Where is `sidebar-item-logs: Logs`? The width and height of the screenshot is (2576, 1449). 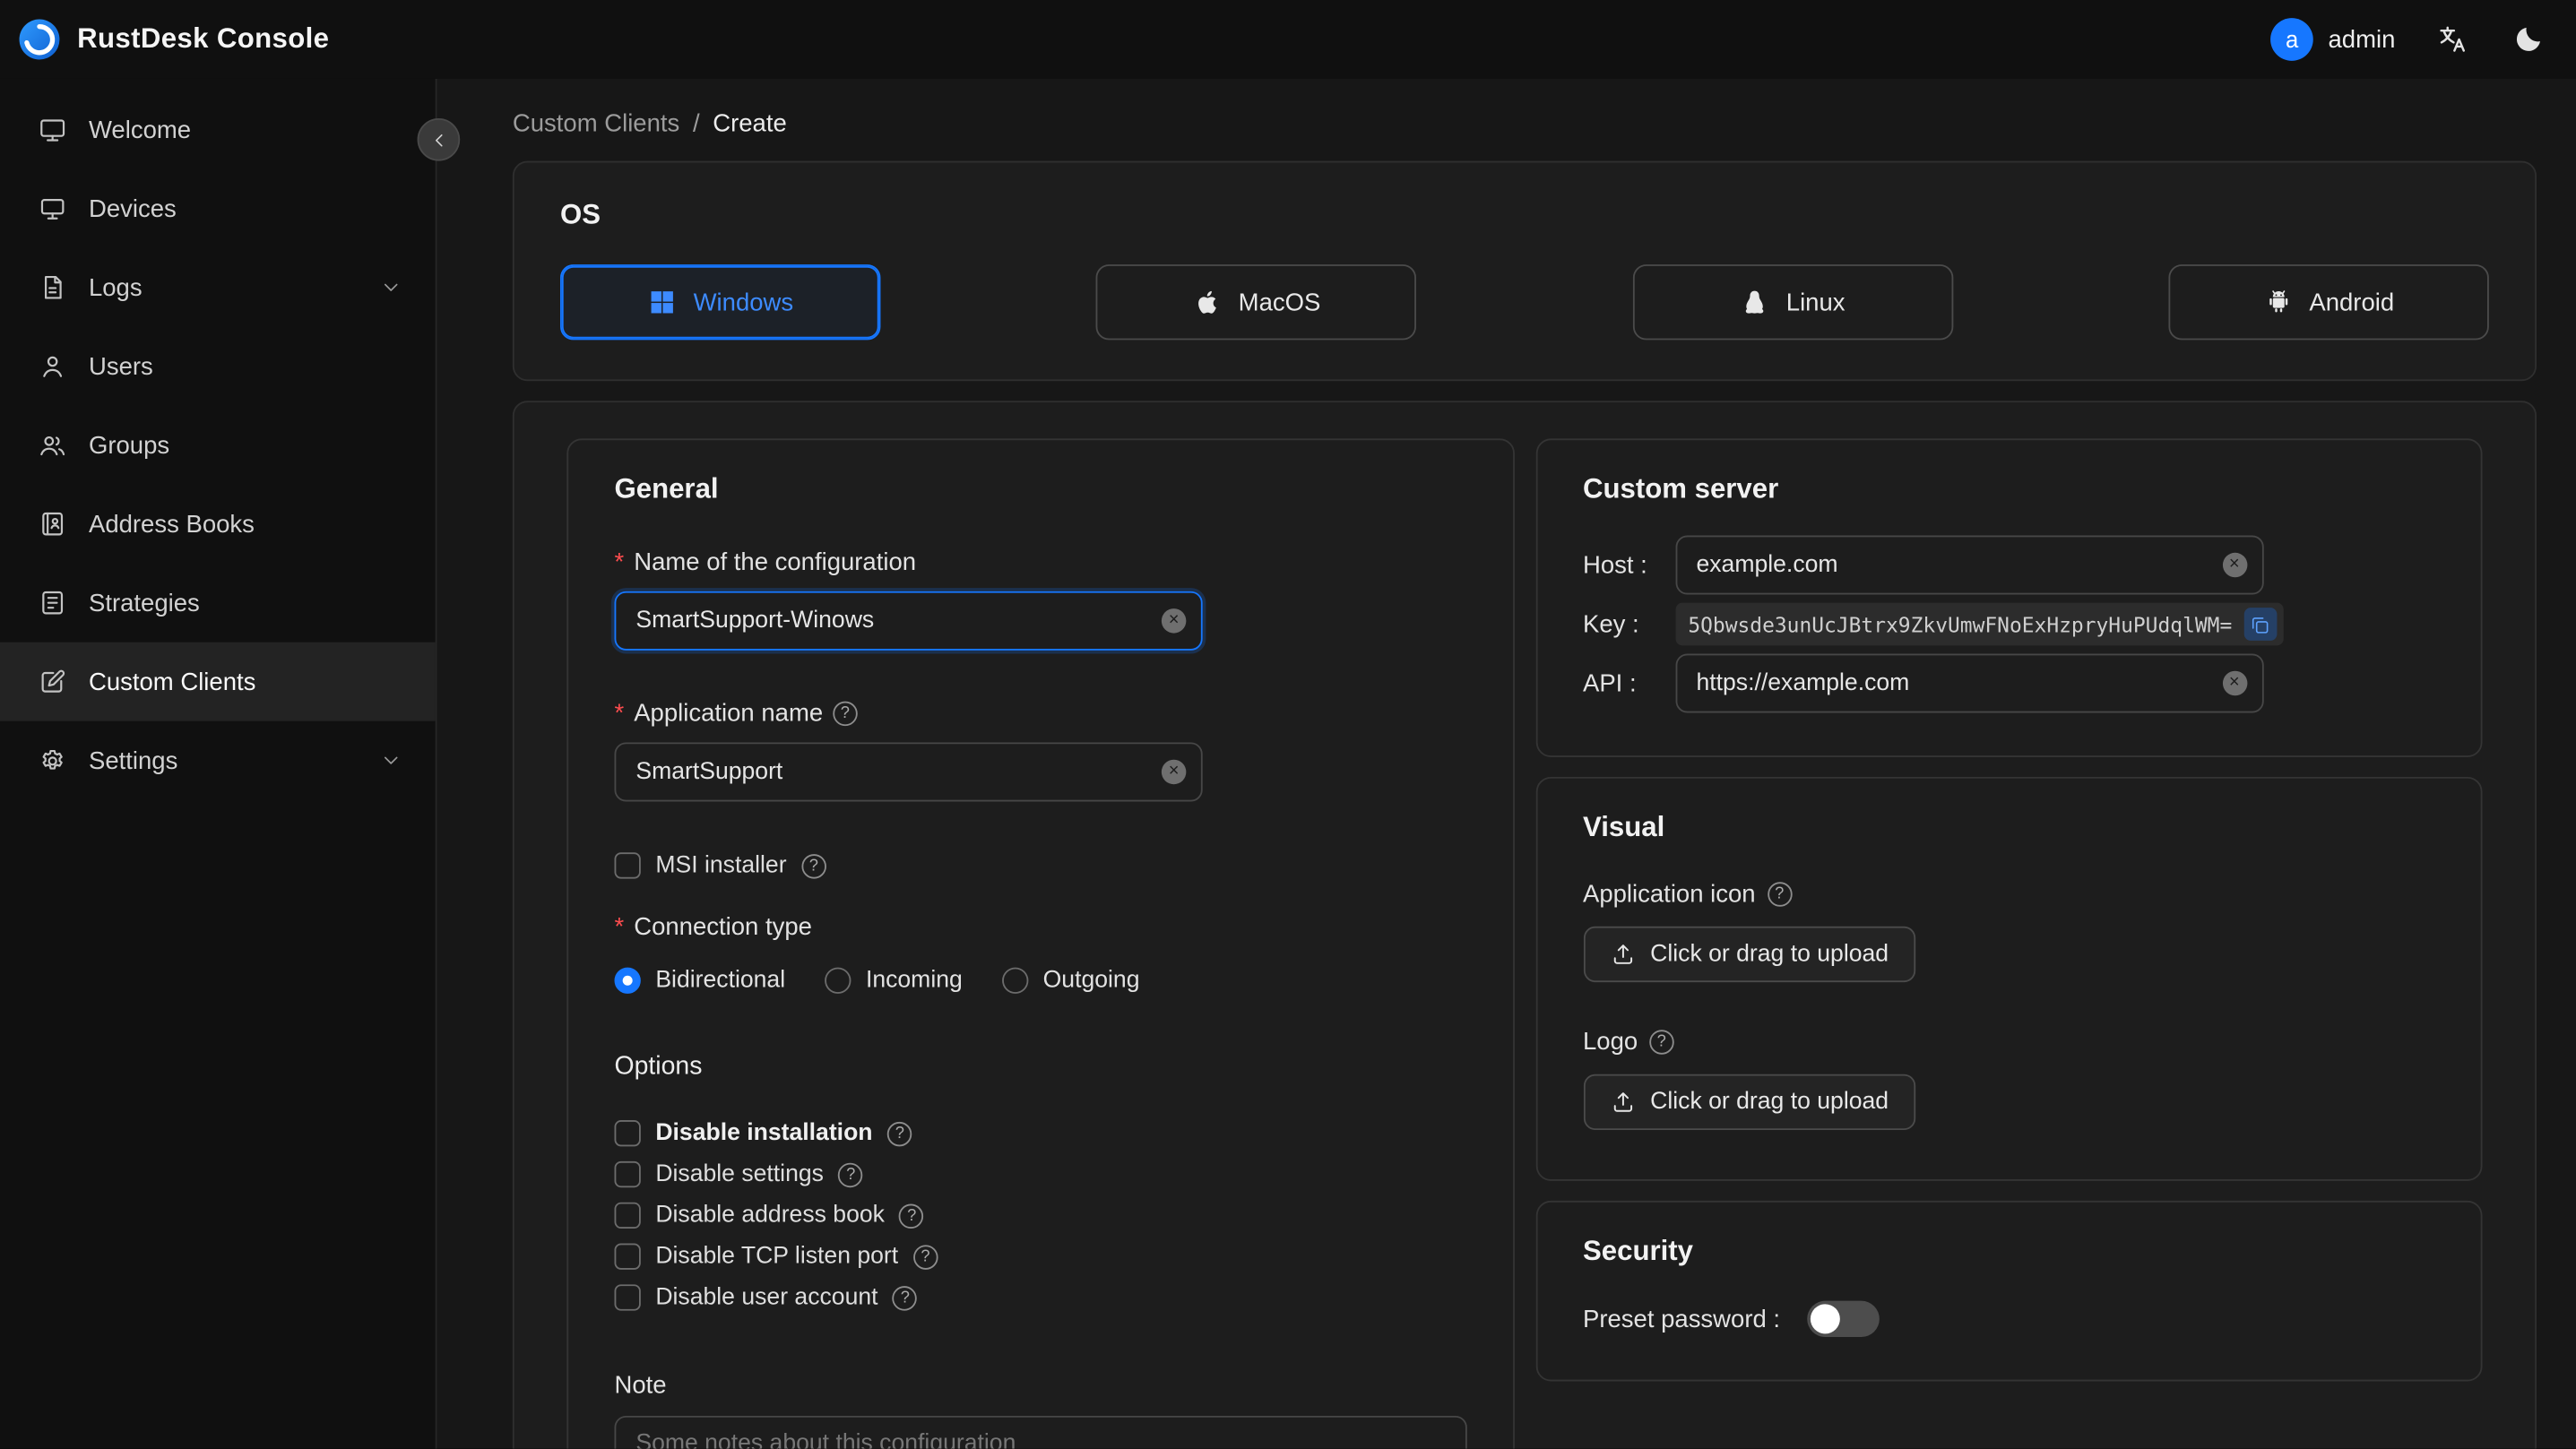 sidebar-item-logs: Logs is located at coordinates (218, 287).